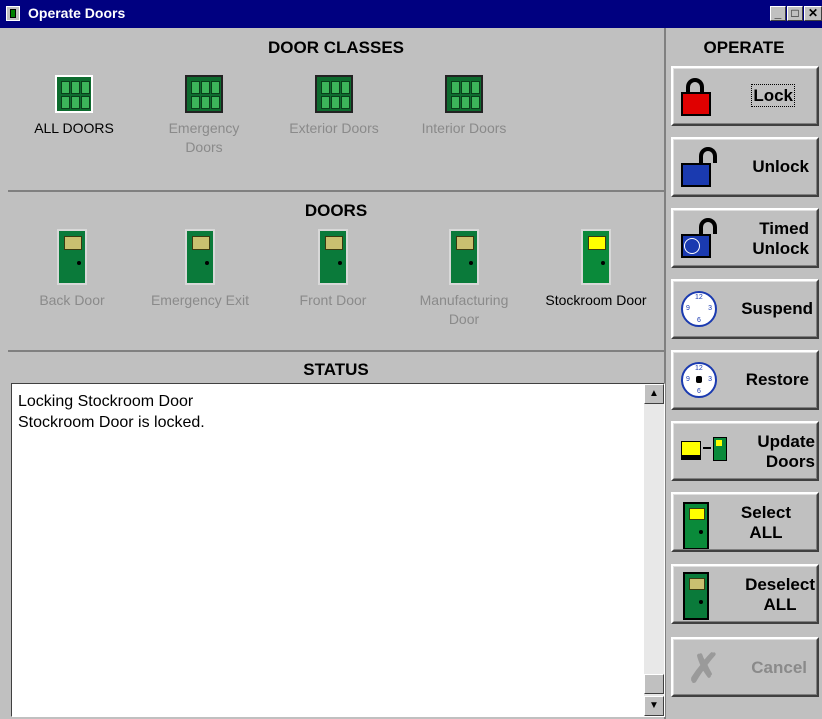 Image resolution: width=822 pixels, height=719 pixels. I want to click on restore-button: 12 3 6 9 Restore, so click(745, 380).